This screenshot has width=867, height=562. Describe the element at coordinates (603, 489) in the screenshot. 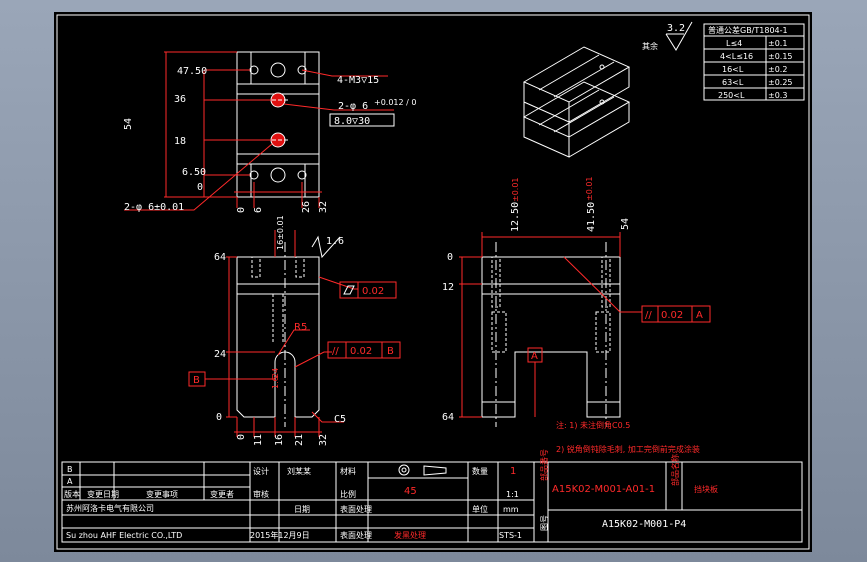

I see `part-no: A15K02-M001-A01-1` at that location.